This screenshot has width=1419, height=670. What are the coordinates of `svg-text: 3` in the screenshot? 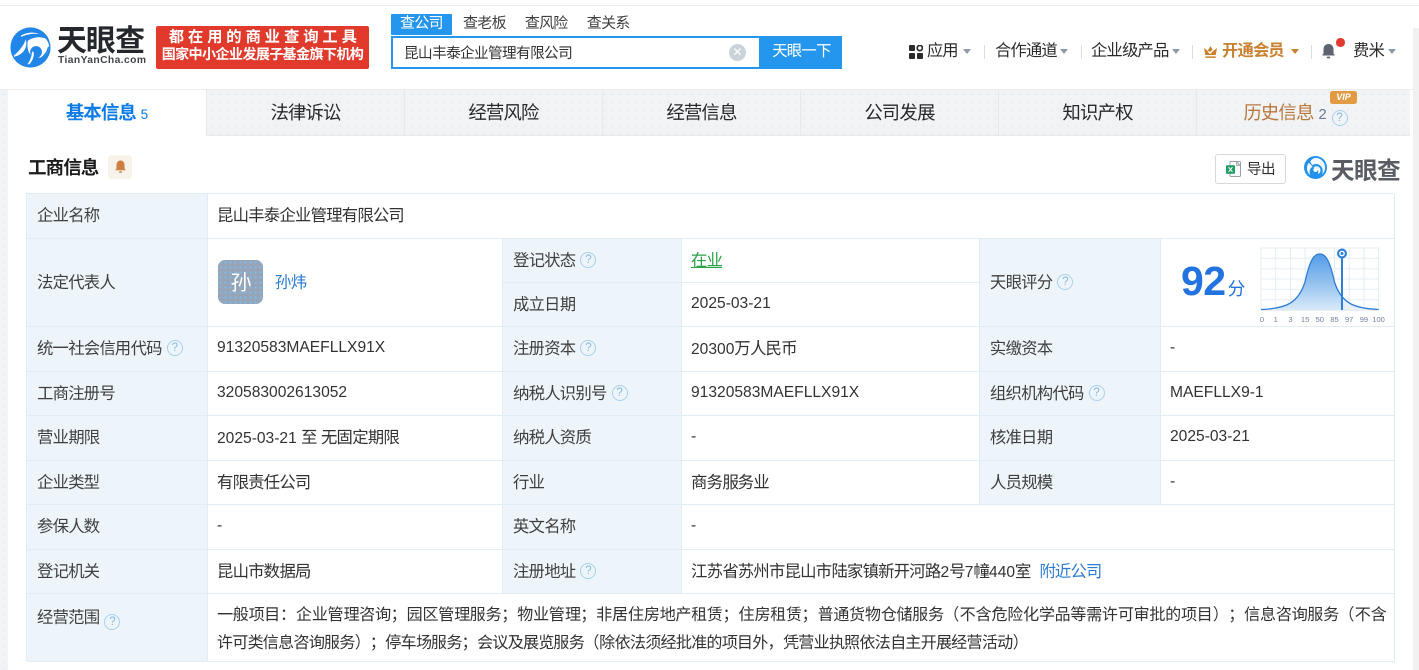 It's located at (1290, 319).